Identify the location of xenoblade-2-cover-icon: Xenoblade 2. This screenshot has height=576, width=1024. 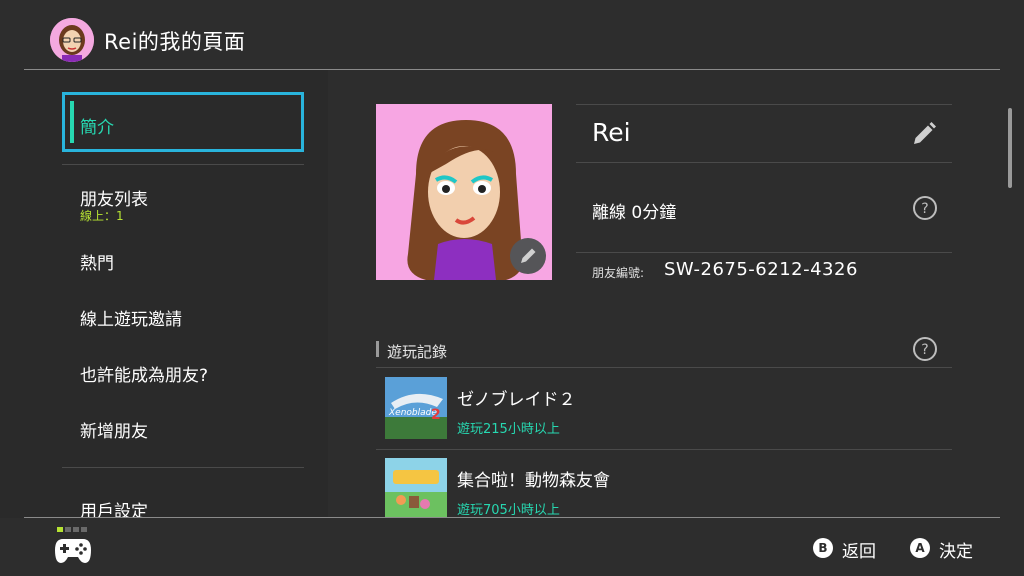
(416, 408).